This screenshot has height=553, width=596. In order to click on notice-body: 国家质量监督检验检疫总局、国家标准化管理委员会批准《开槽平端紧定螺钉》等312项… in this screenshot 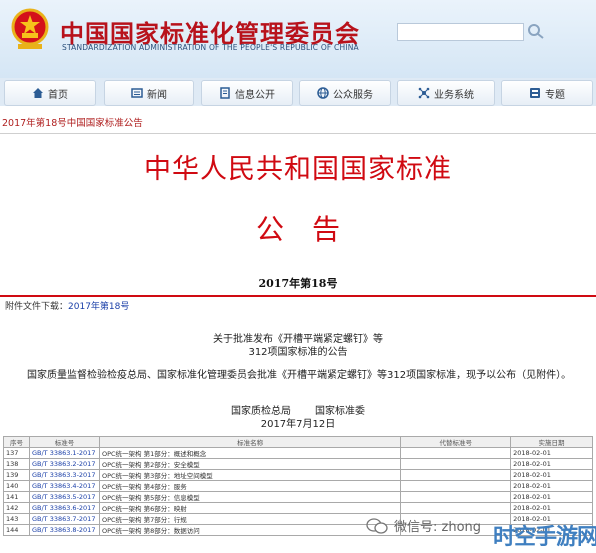, I will do `click(299, 375)`.